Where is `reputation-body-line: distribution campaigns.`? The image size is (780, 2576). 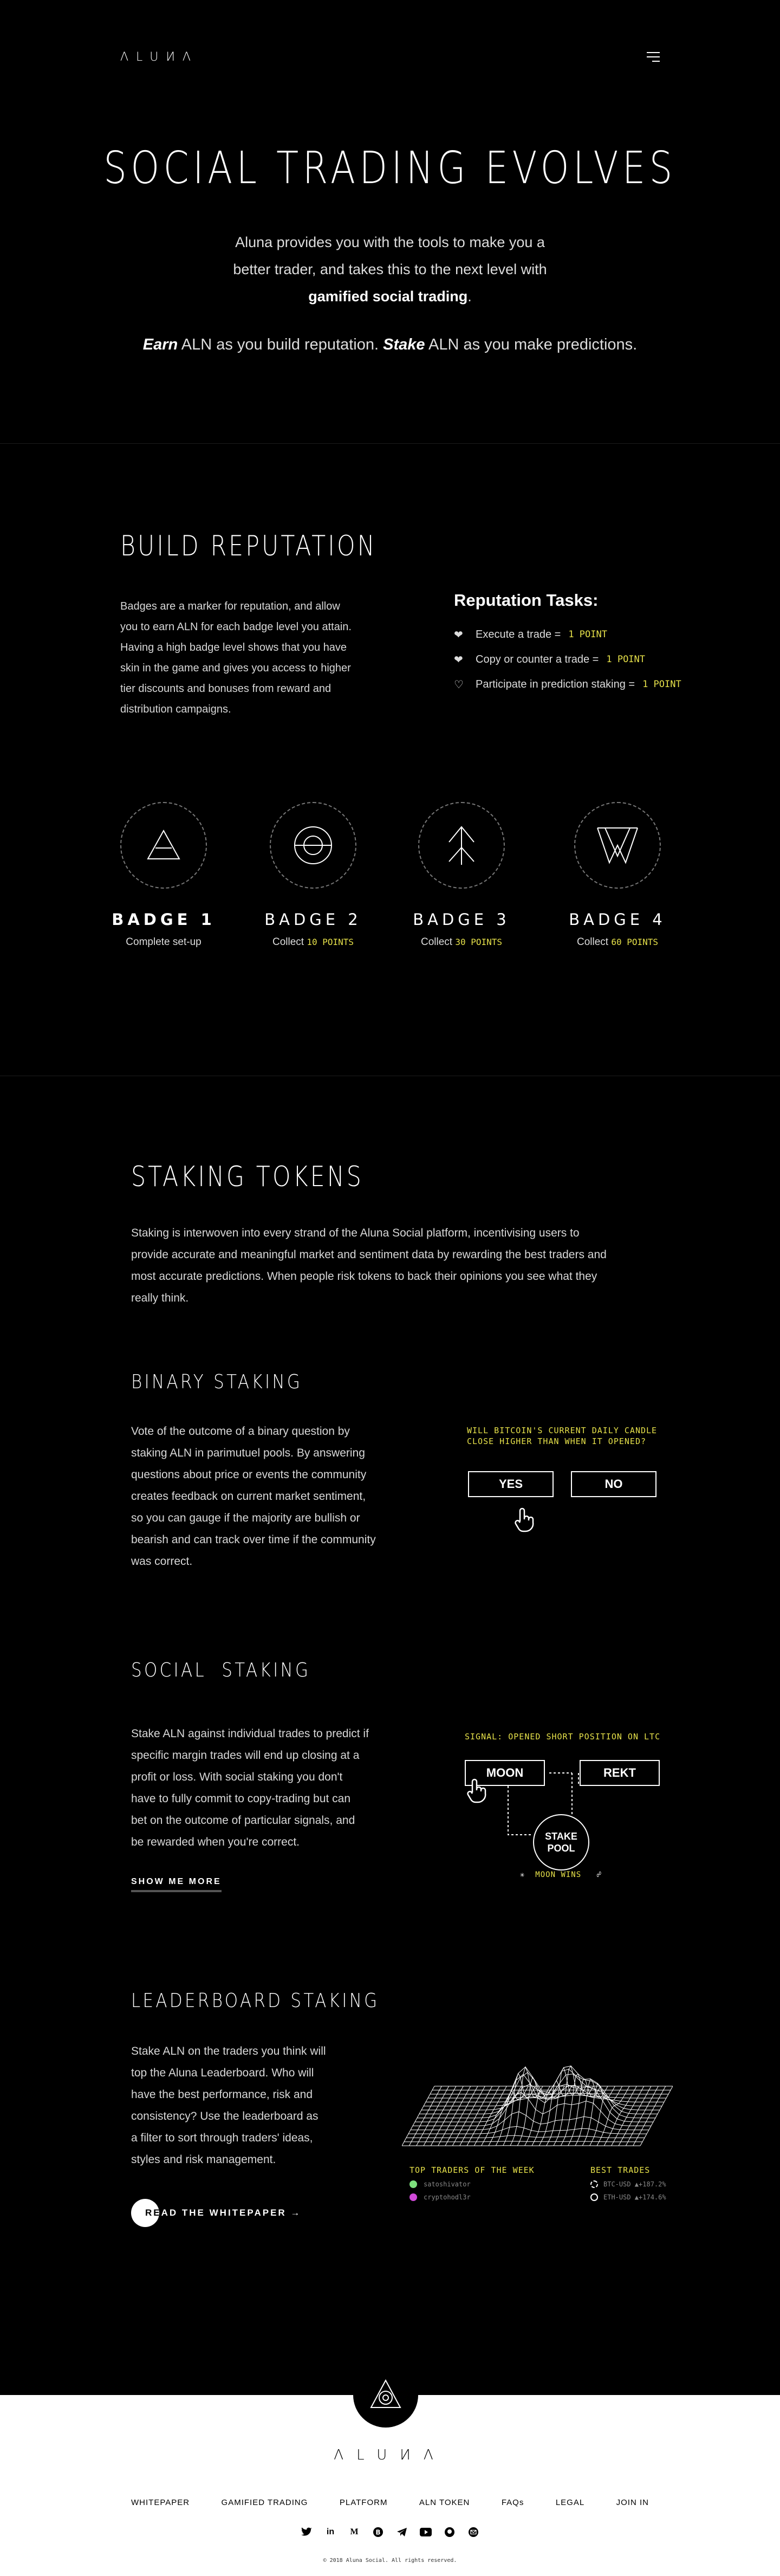 reputation-body-line: distribution campaigns. is located at coordinates (175, 709).